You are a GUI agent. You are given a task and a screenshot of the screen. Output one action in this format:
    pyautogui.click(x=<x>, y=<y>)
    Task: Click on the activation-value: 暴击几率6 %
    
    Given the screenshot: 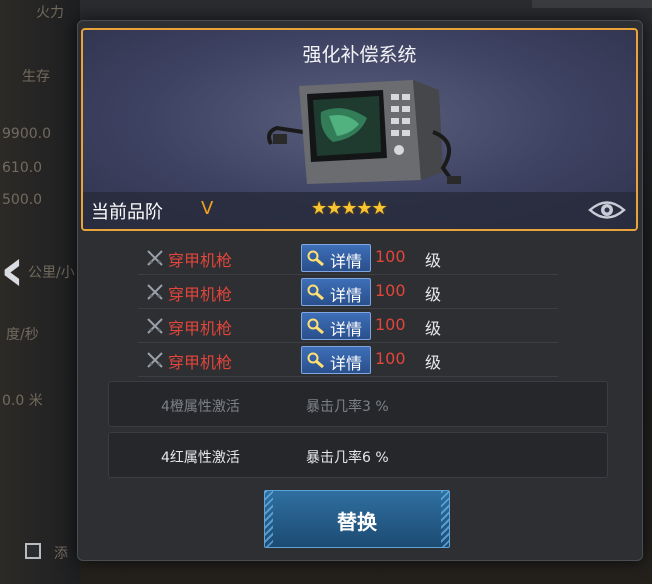 What is the action you would take?
    pyautogui.click(x=347, y=458)
    